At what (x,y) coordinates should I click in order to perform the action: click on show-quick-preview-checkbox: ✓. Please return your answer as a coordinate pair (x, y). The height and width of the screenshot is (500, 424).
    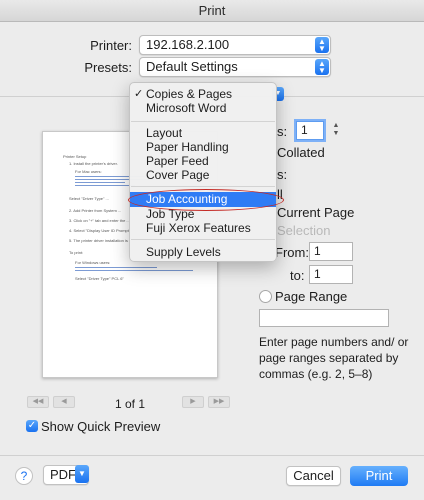
    Looking at the image, I should click on (32, 426).